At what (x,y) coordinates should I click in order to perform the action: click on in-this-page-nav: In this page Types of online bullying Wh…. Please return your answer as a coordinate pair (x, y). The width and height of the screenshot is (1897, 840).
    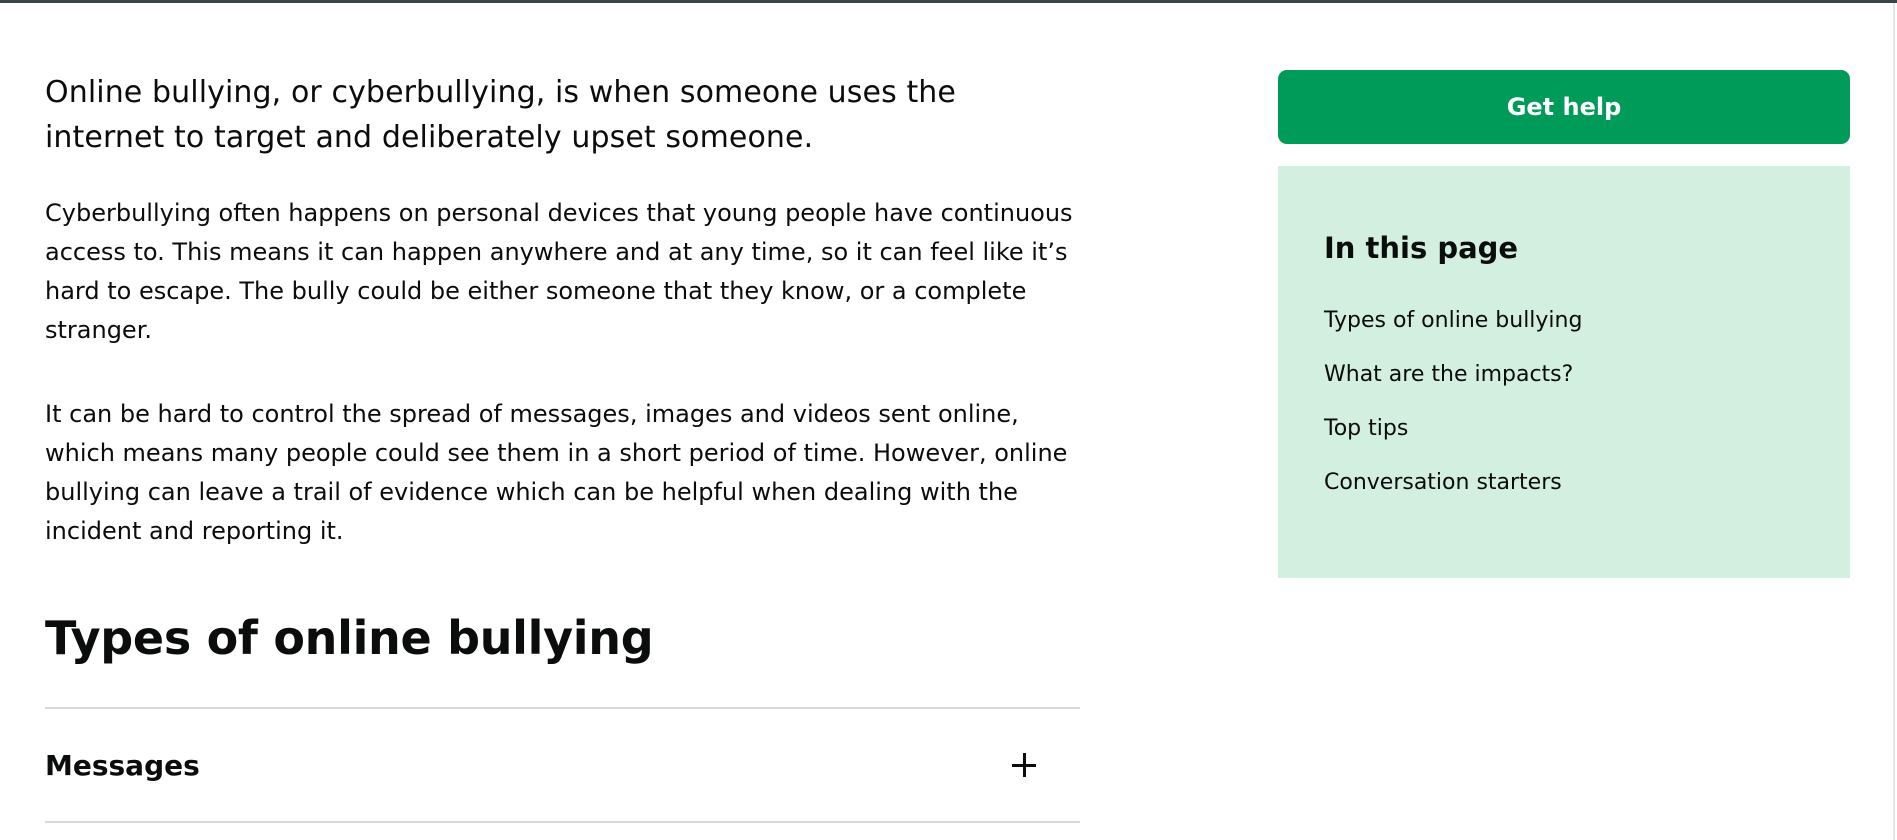
    Looking at the image, I should click on (1564, 372).